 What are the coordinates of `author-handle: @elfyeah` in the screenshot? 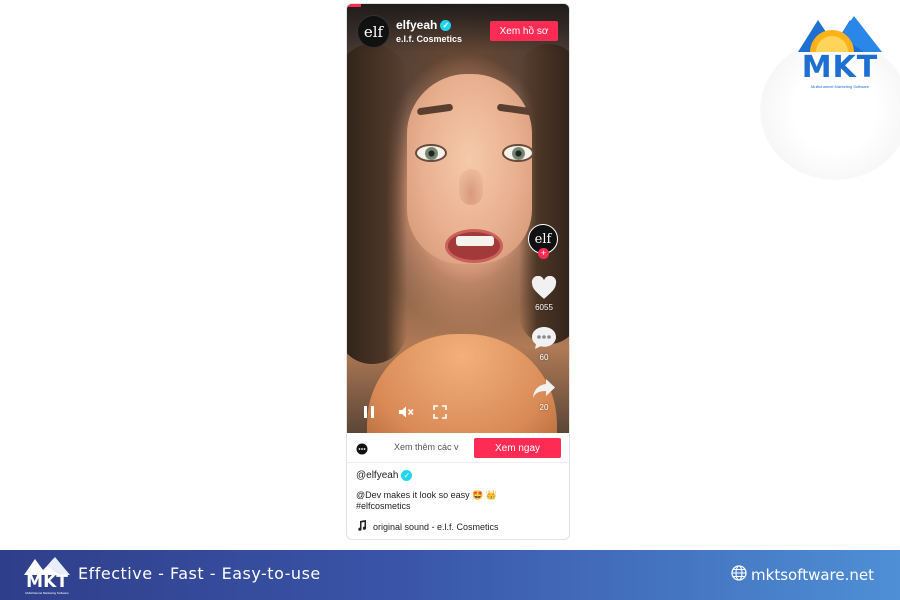 It's located at (377, 475).